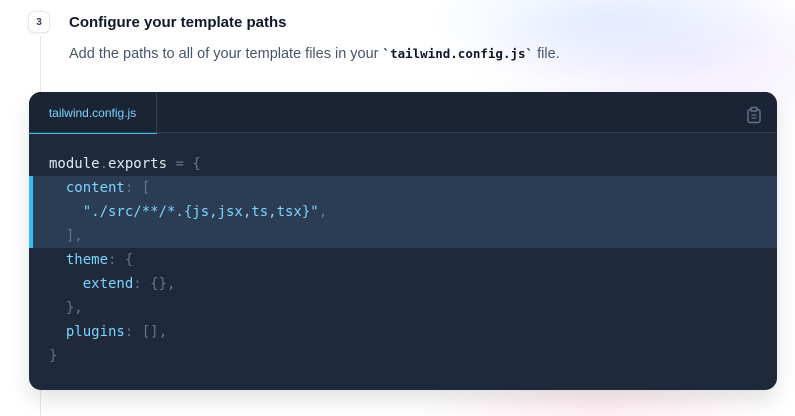  Describe the element at coordinates (403, 308) in the screenshot. I see `code-line-7: },` at that location.